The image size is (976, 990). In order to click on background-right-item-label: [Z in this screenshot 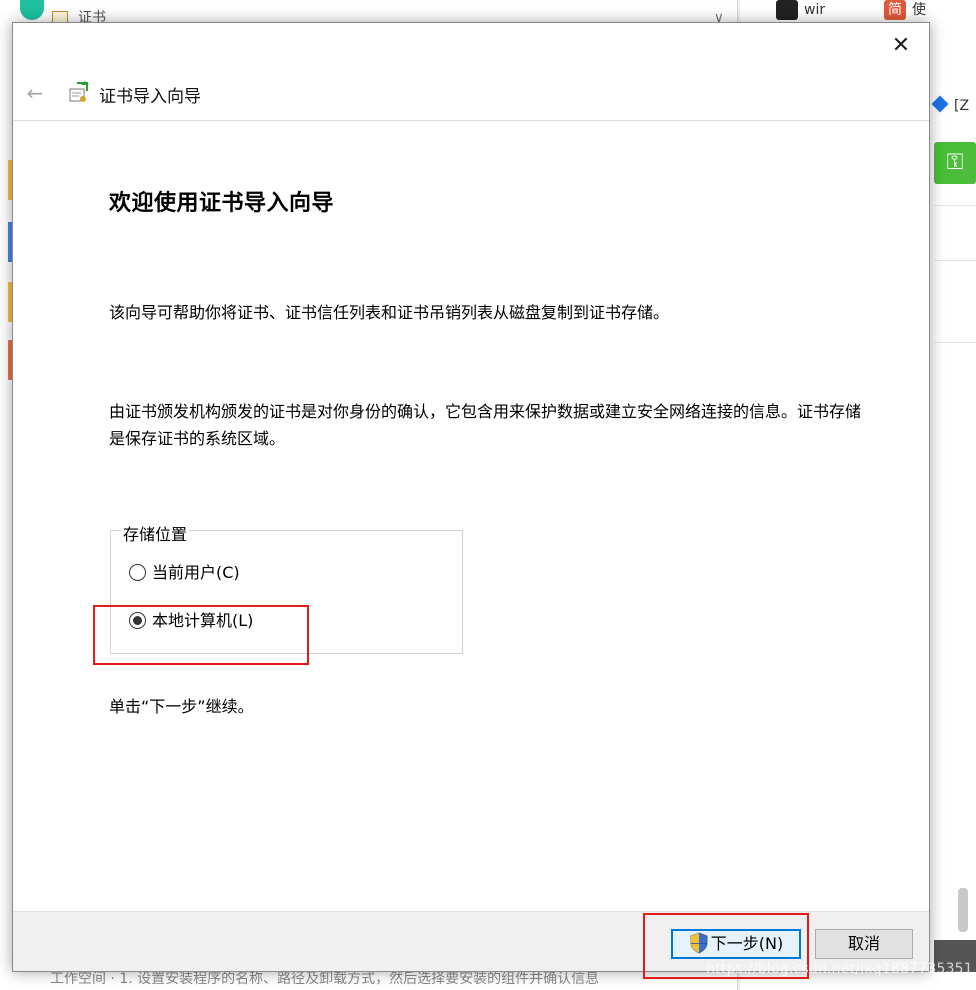, I will do `click(962, 106)`.